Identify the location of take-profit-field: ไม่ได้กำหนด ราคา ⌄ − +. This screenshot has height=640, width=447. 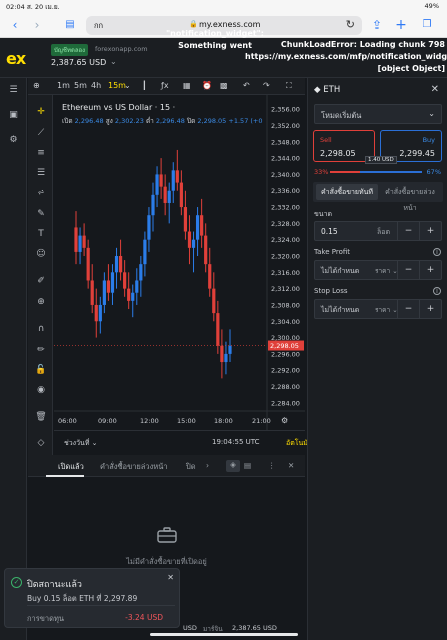
(378, 270).